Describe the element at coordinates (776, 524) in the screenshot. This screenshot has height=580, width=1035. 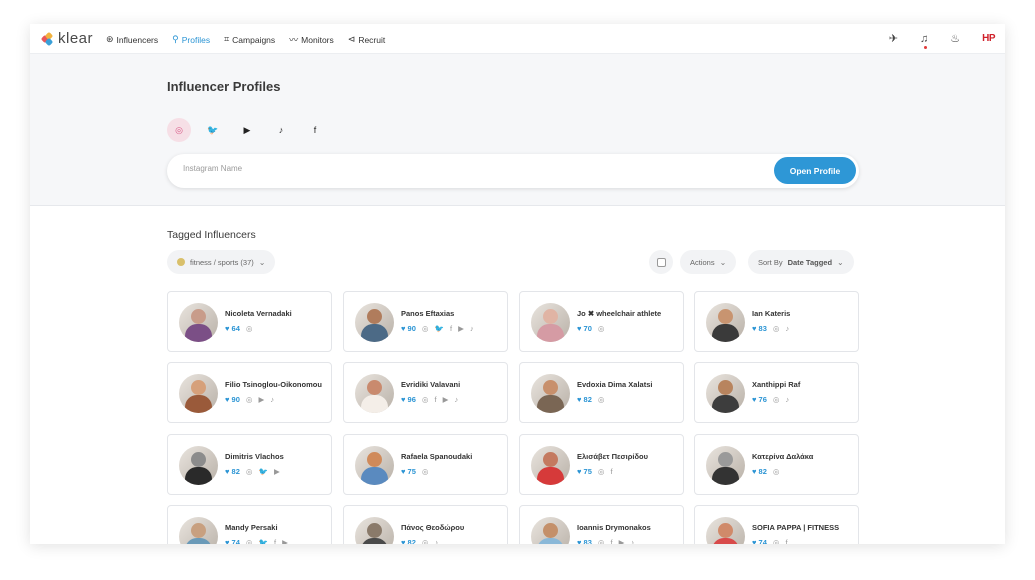
I see `influencer-card: SOFIA PAPPA | FITNESS ♥ 74 ◎ f` at that location.